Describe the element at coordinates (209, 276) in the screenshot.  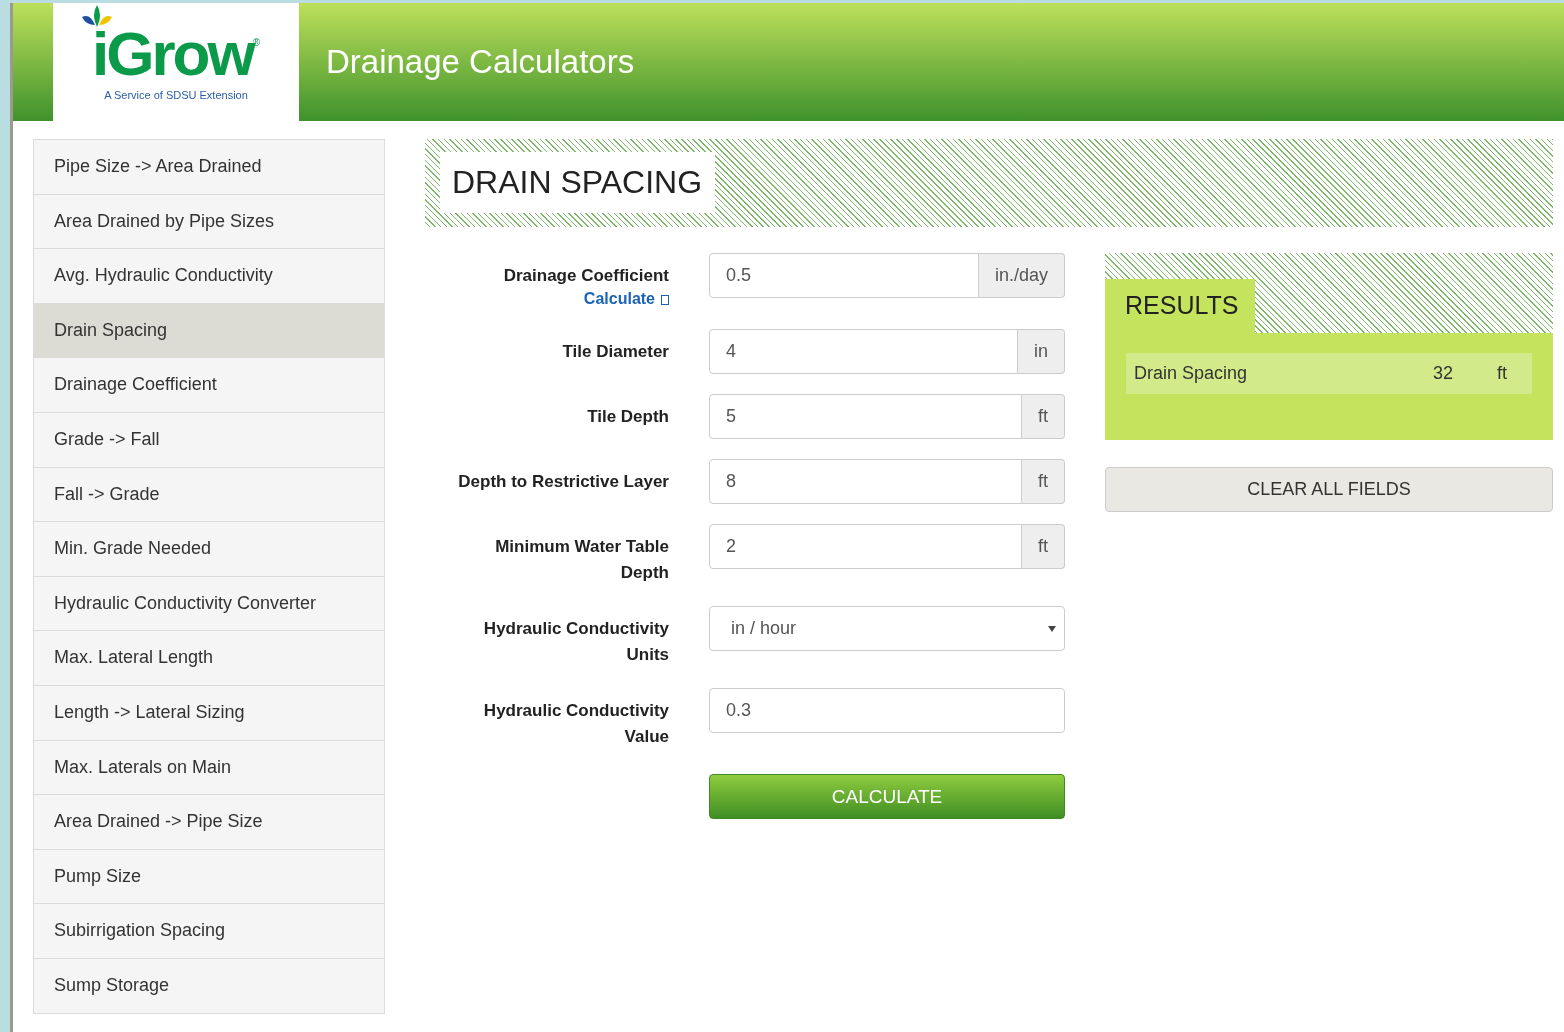
I see `sidebar-item: Avg. Hydraulic Conductivity` at that location.